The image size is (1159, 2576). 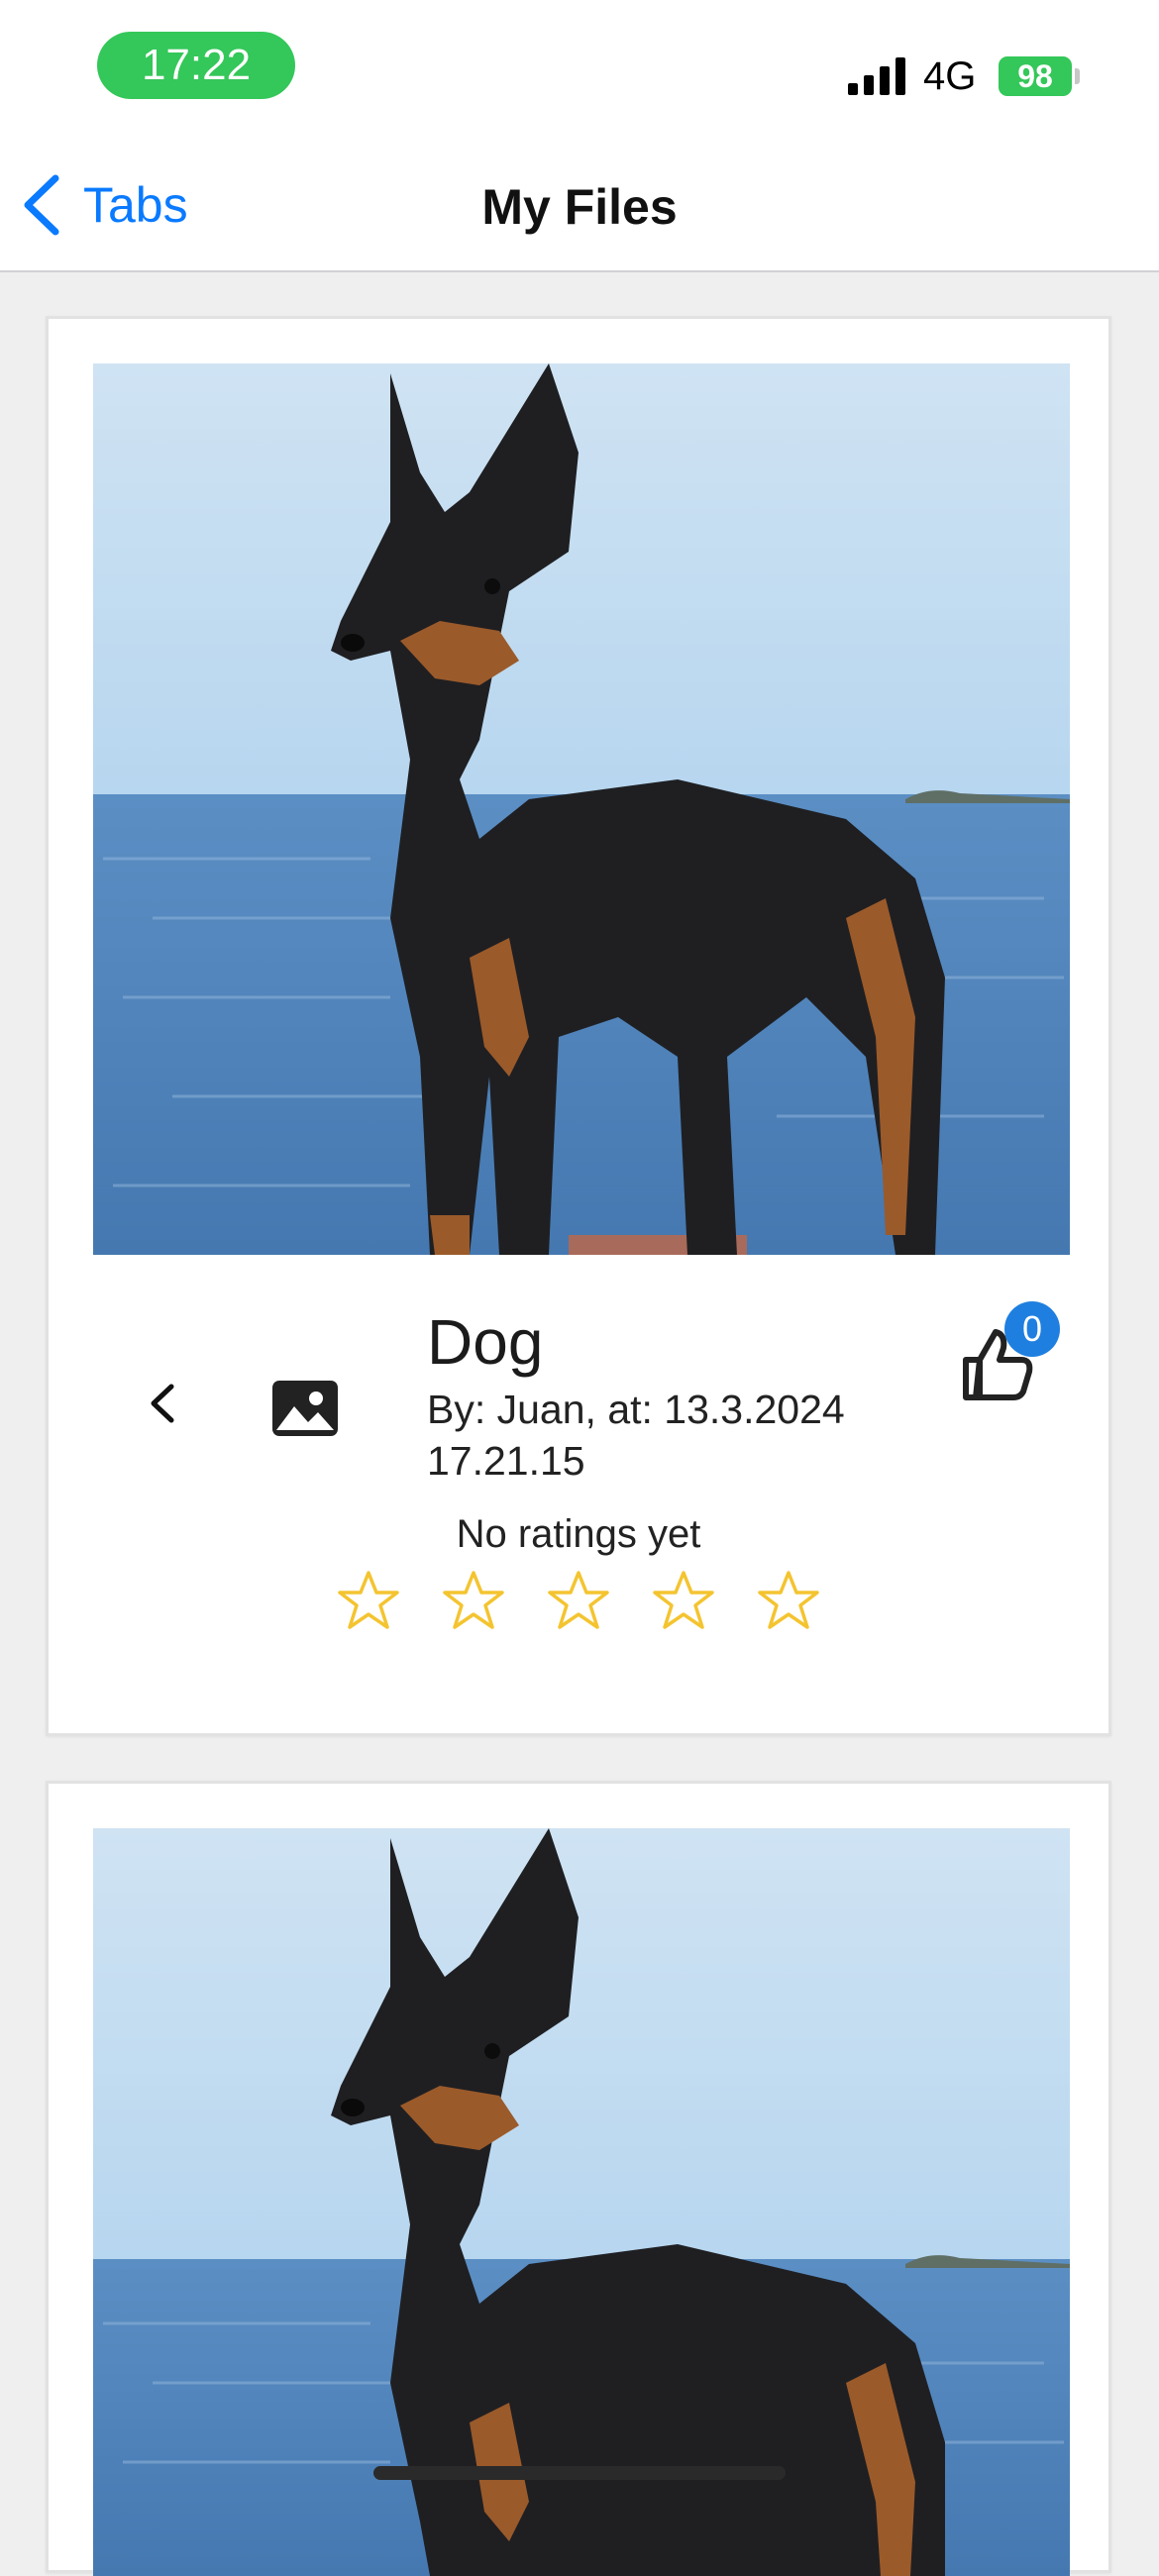 I want to click on like-count-badge: 0, so click(x=1032, y=1329).